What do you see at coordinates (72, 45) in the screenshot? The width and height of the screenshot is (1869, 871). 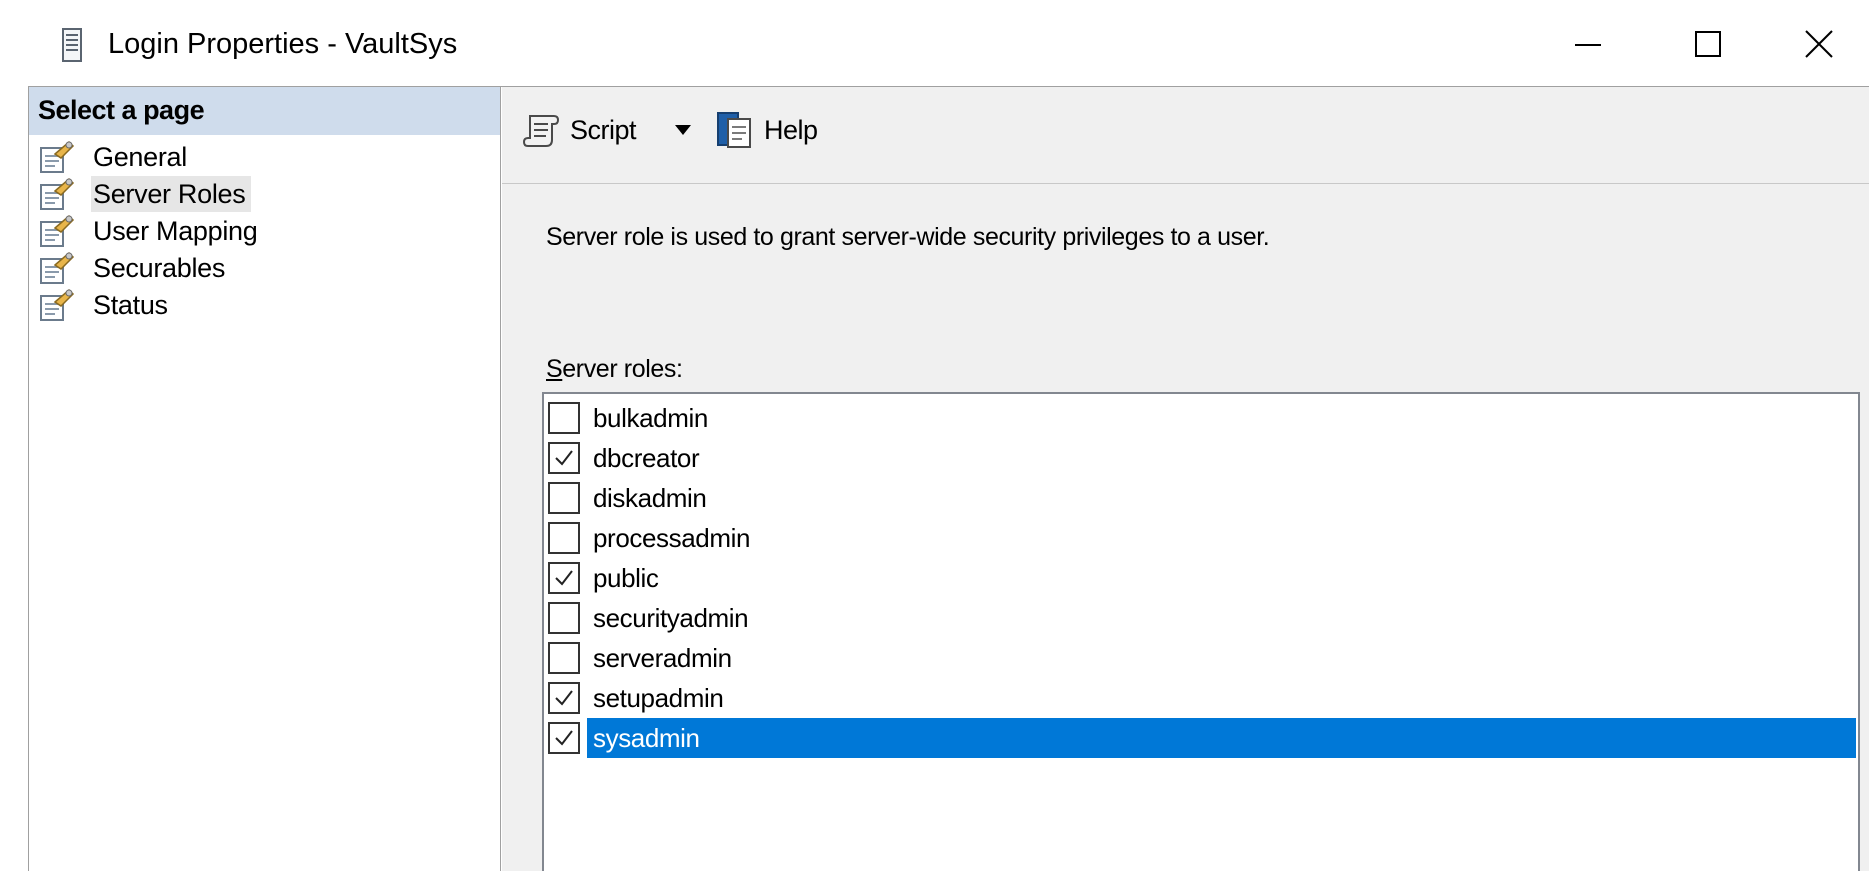 I see `server-icon` at bounding box center [72, 45].